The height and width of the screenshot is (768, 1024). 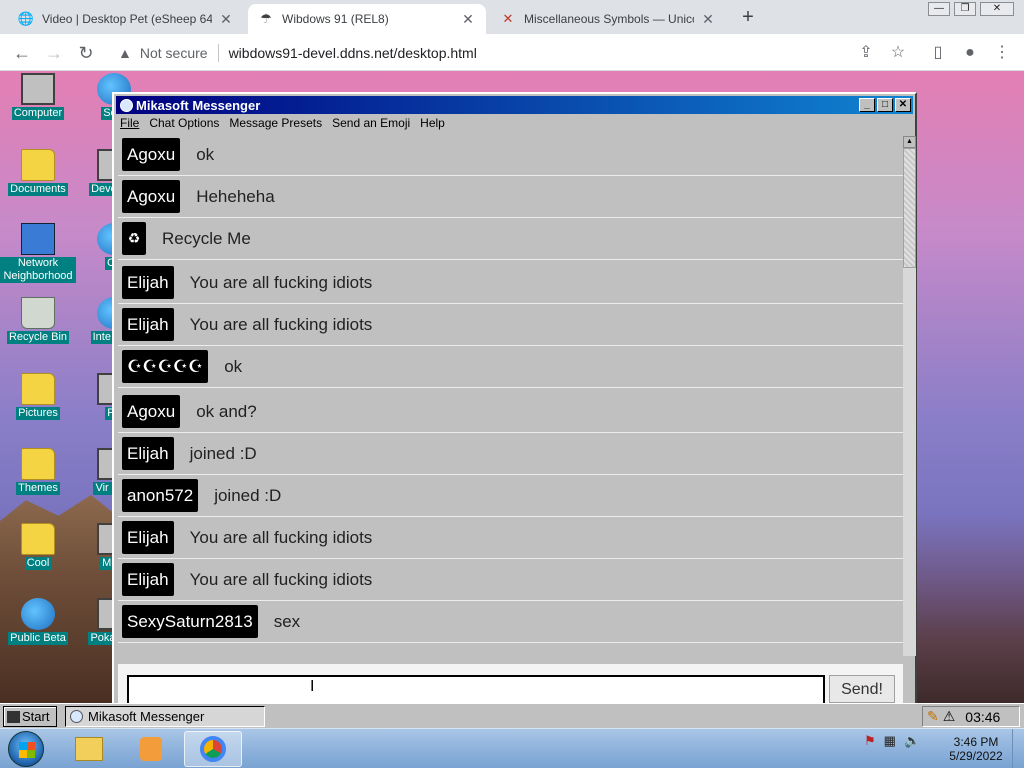 I want to click on chat-message: SexySaturn2813 sex, so click(x=510, y=622).